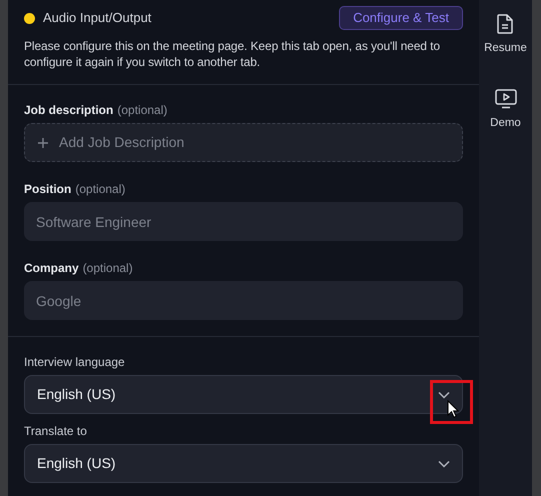  What do you see at coordinates (56, 431) in the screenshot?
I see `select-label: Translate to` at bounding box center [56, 431].